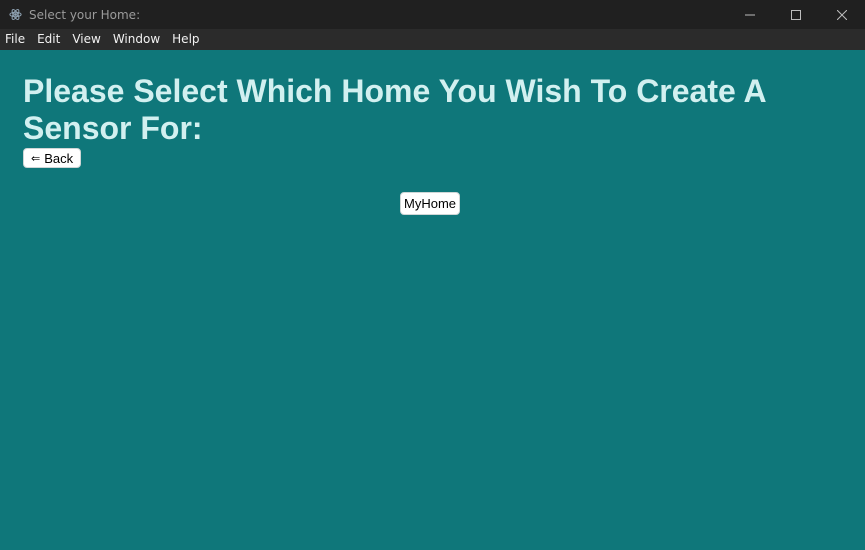 The width and height of the screenshot is (865, 550). I want to click on electron-app-icon, so click(15, 15).